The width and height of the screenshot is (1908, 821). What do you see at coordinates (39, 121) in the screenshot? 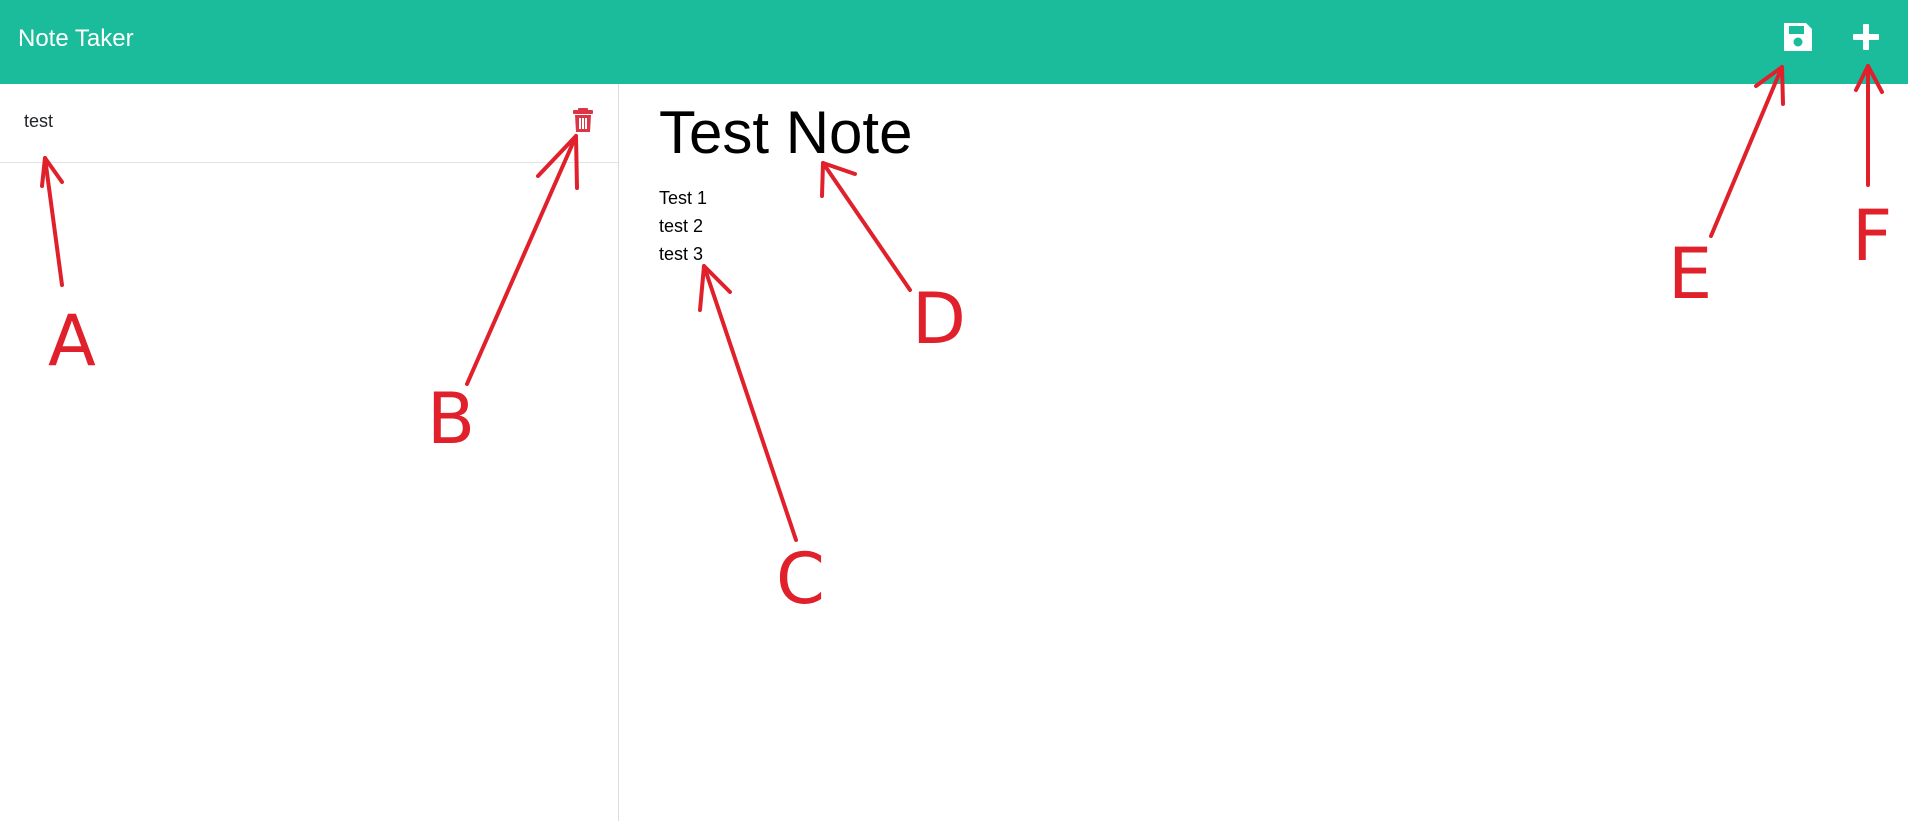
I see `note-item-label: test` at bounding box center [39, 121].